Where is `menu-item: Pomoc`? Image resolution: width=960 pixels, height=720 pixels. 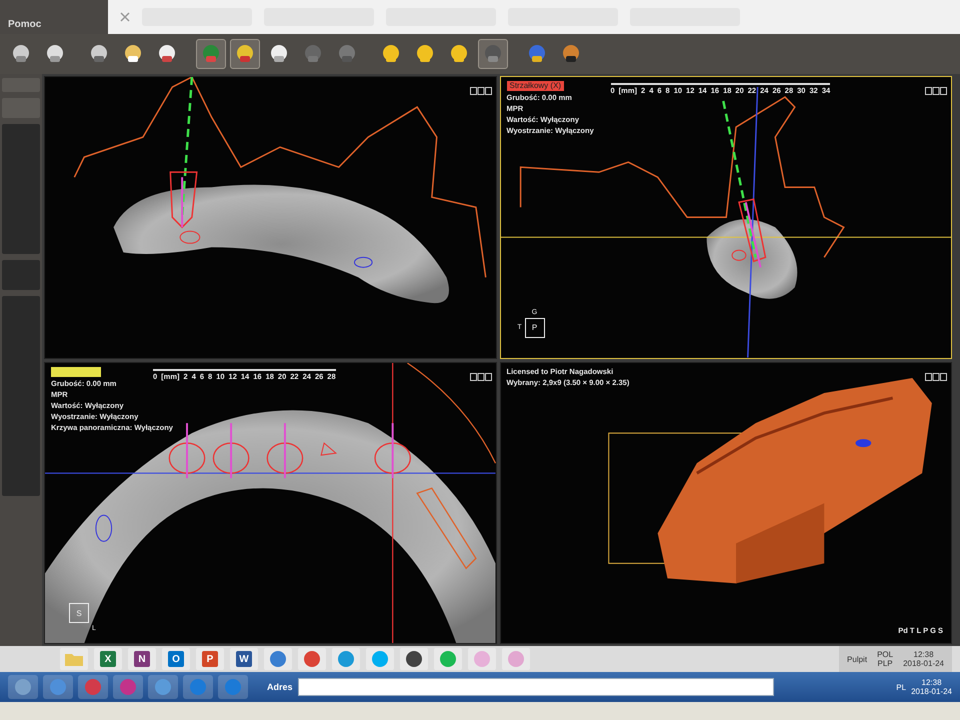
menu-item: Pomoc is located at coordinates (25, 24).